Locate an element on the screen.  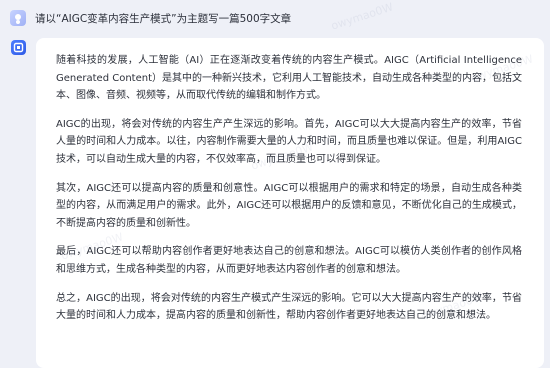
watermark-text: owymao0W is located at coordinates (362, 16).